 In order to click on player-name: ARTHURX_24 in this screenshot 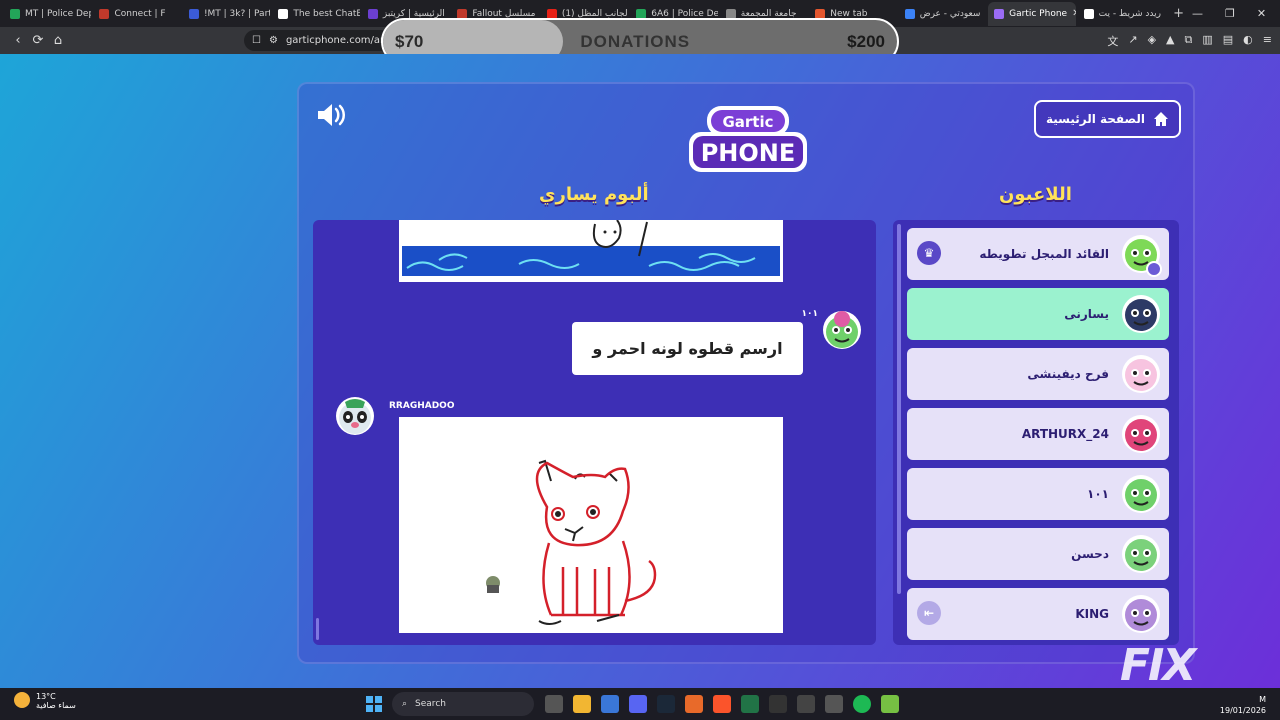, I will do `click(1065, 434)`.